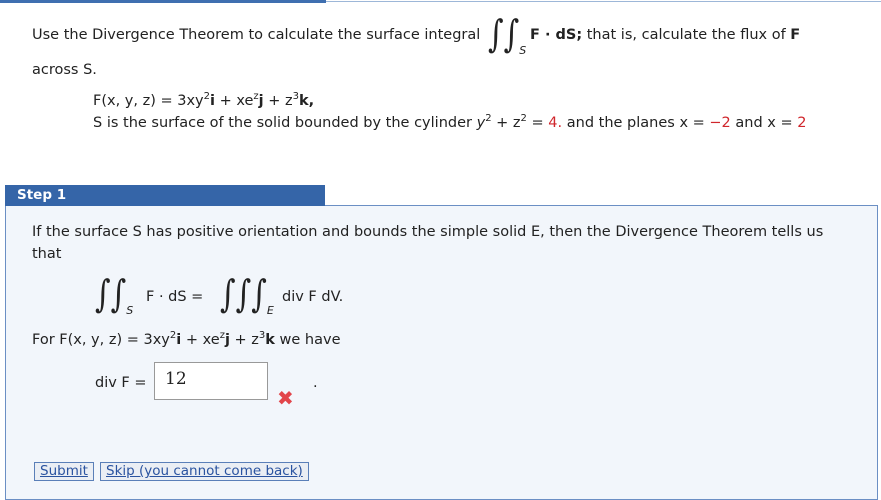  Describe the element at coordinates (694, 123) in the screenshot. I see `plane1-lhs: x =` at that location.